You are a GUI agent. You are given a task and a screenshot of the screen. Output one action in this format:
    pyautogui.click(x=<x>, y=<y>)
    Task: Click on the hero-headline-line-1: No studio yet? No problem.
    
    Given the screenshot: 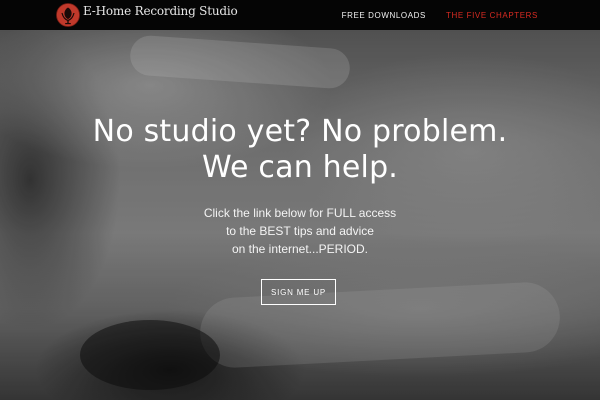 What is the action you would take?
    pyautogui.click(x=300, y=131)
    